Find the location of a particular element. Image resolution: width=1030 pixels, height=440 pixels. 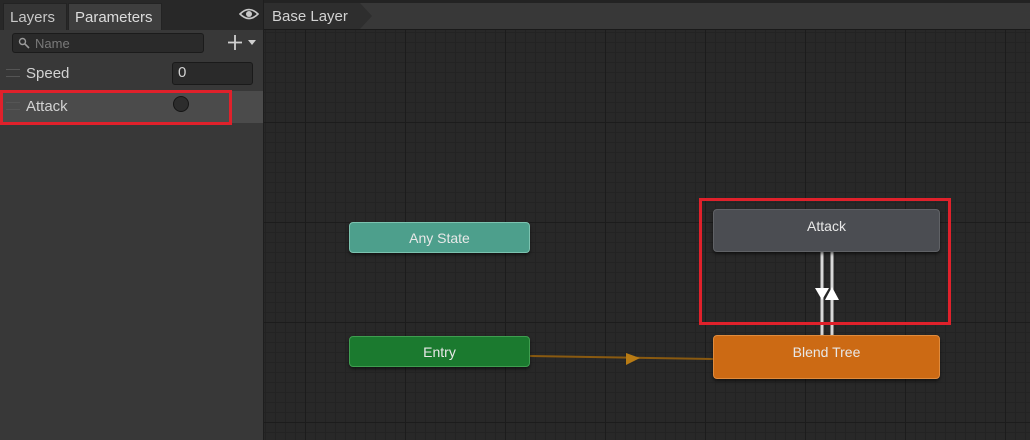

search-box is located at coordinates (108, 43).